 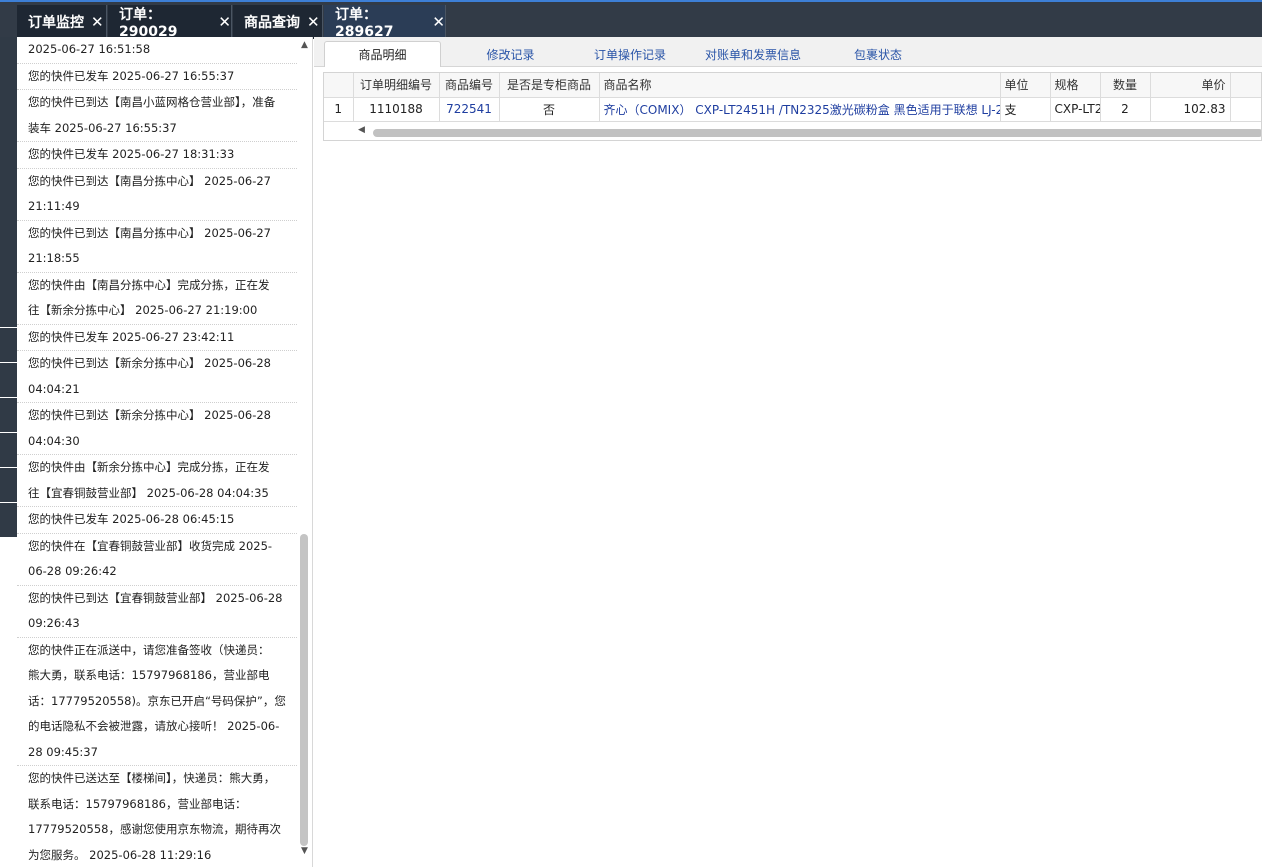 What do you see at coordinates (131, 75) in the screenshot?
I see `tracking-entry-line: 您的快件已发车 2025-06-27 16:55:37` at bounding box center [131, 75].